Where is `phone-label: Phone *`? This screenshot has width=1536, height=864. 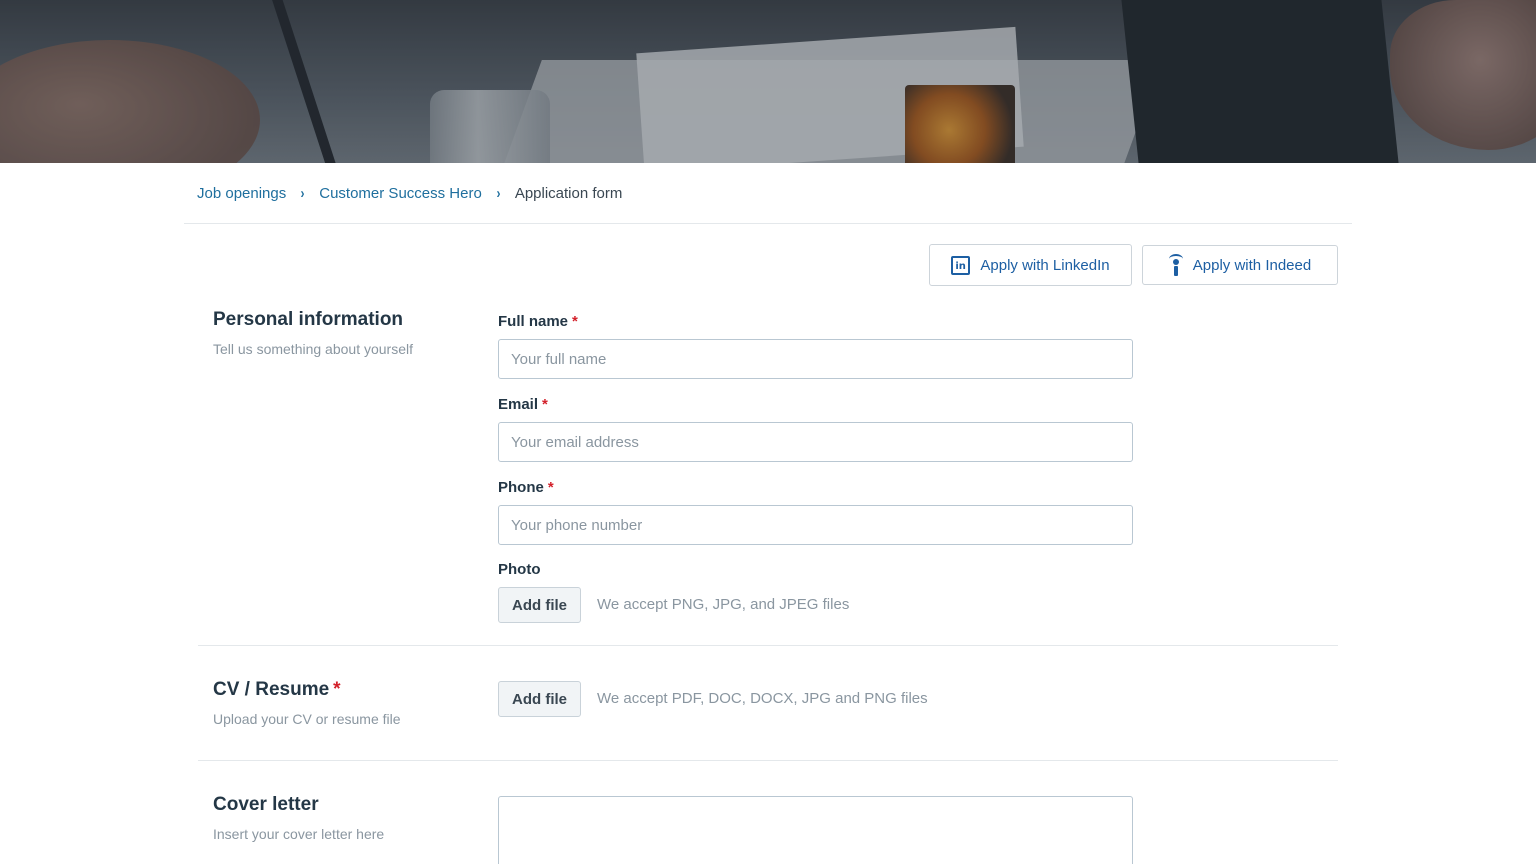 phone-label: Phone * is located at coordinates (526, 487).